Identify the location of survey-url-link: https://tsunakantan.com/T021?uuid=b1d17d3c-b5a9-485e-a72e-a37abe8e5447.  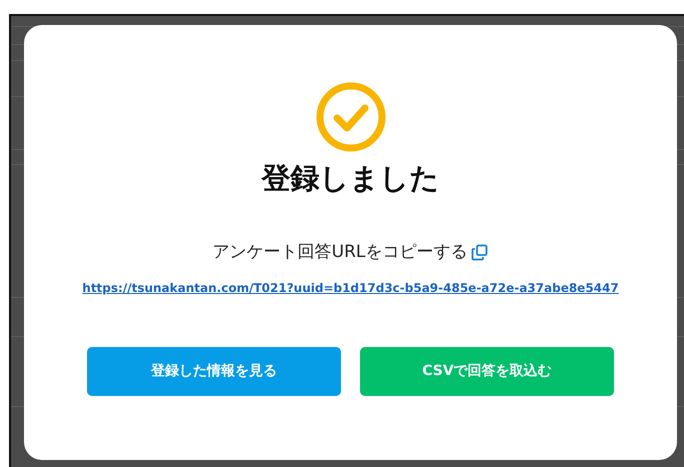
(350, 288).